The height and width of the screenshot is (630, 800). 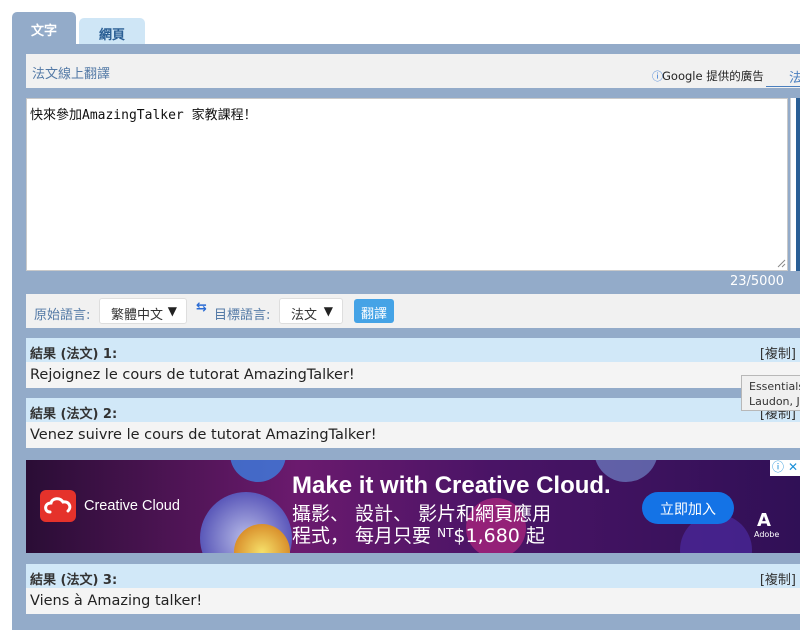 I want to click on adobe-word: Adobe, so click(x=767, y=534).